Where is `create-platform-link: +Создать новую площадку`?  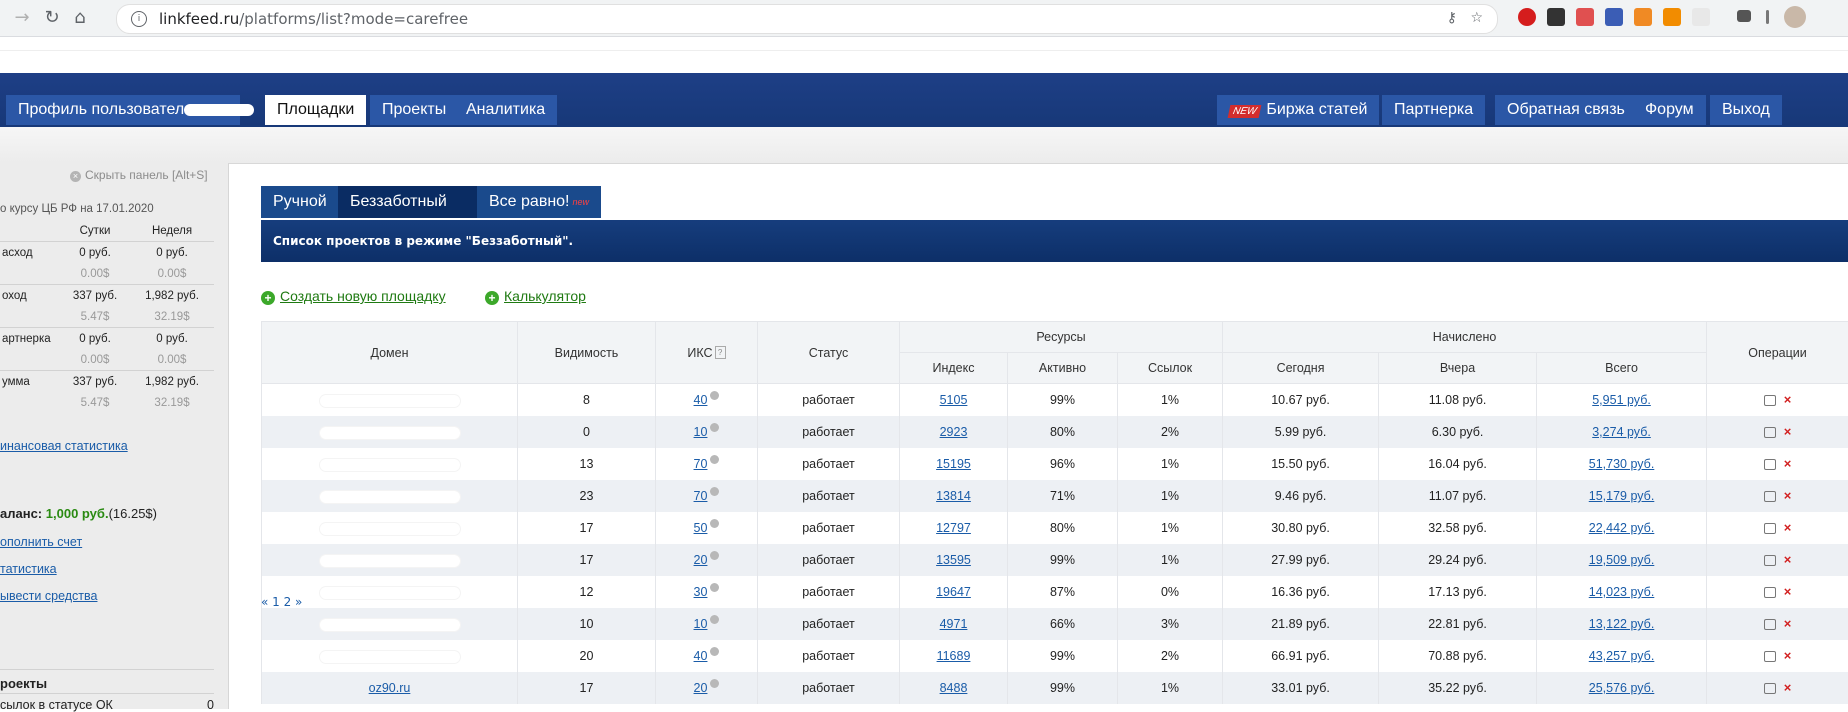
create-platform-link: +Создать новую площадку is located at coordinates (353, 296).